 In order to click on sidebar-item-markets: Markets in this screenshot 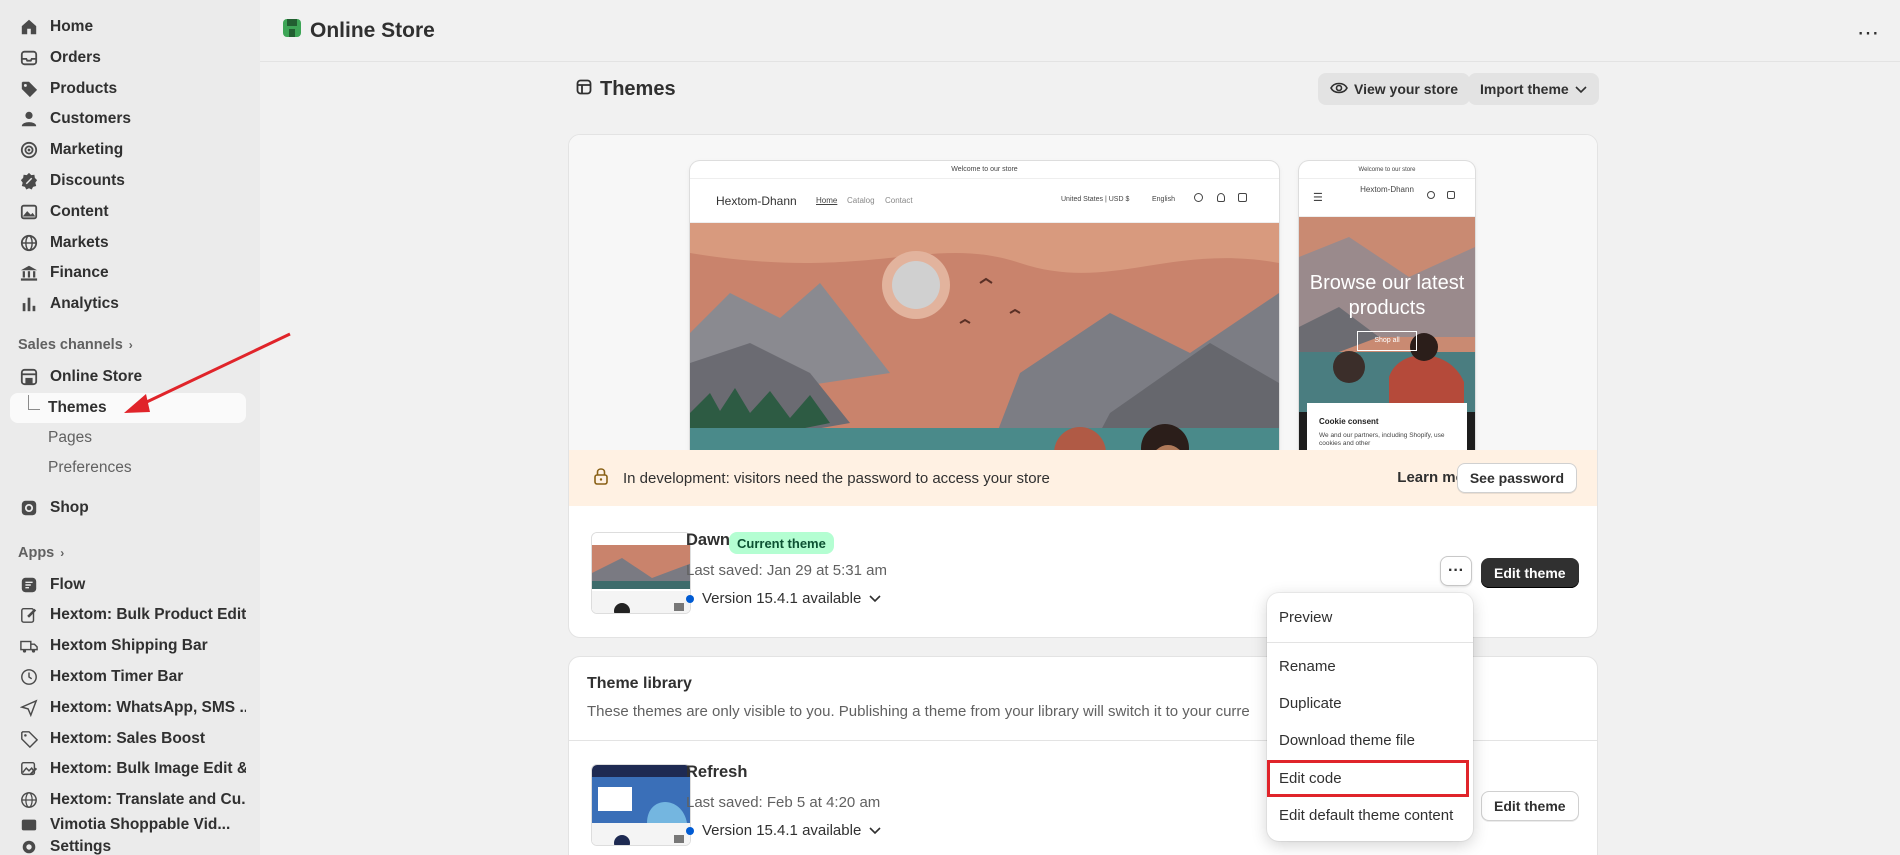, I will do `click(128, 243)`.